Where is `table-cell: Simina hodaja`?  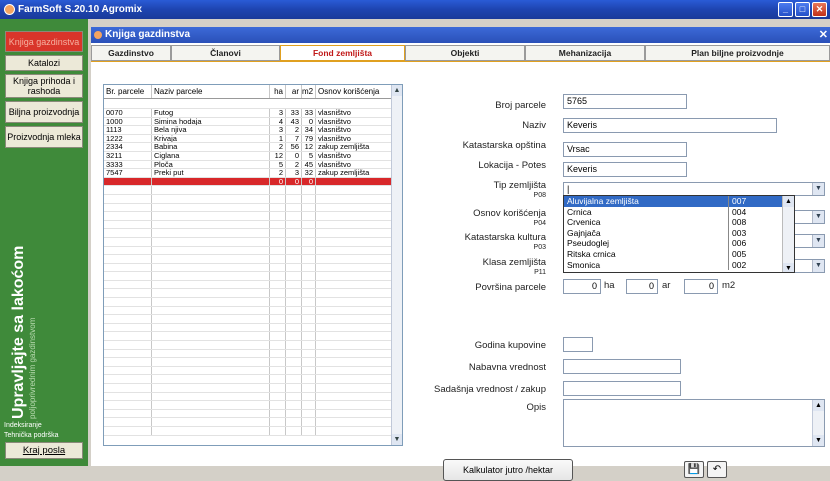
table-cell: Simina hodaja is located at coordinates (211, 121).